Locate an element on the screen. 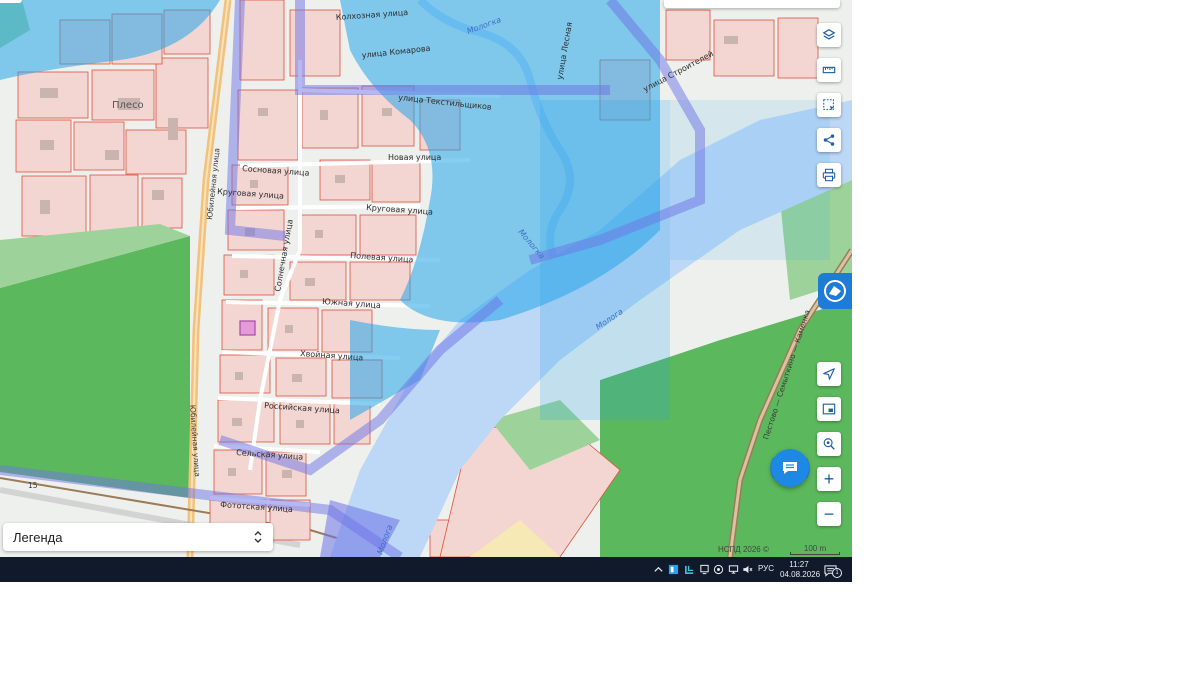 This screenshot has width=1200, height=675. minimap-button is located at coordinates (829, 409).